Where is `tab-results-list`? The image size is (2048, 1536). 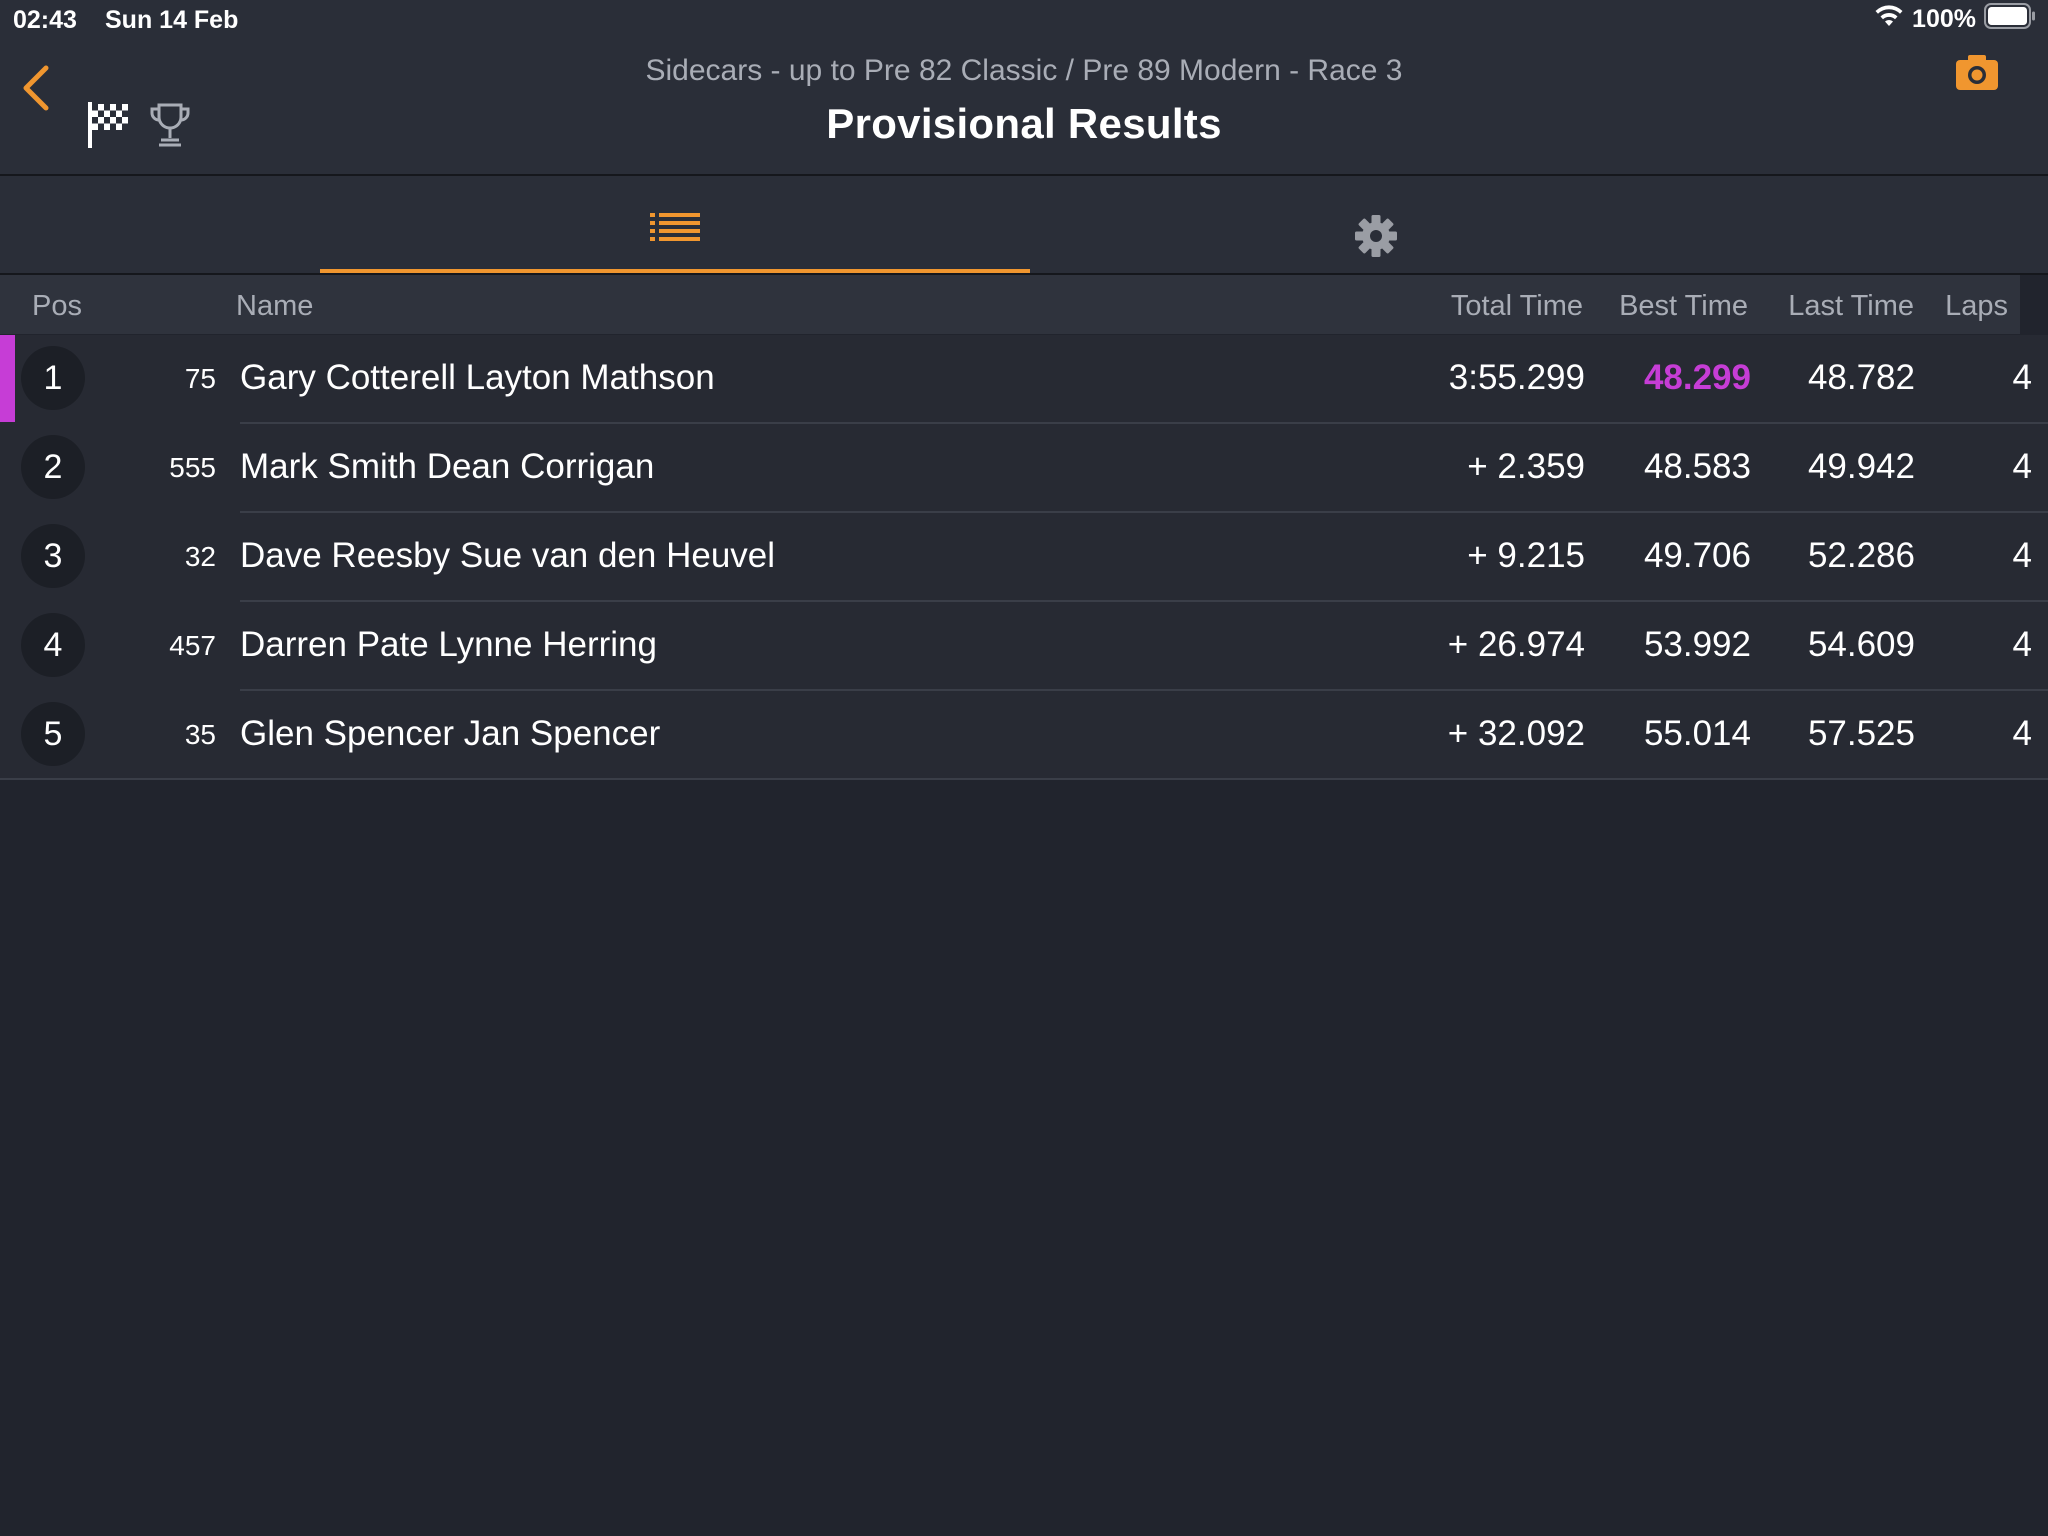 tab-results-list is located at coordinates (675, 224).